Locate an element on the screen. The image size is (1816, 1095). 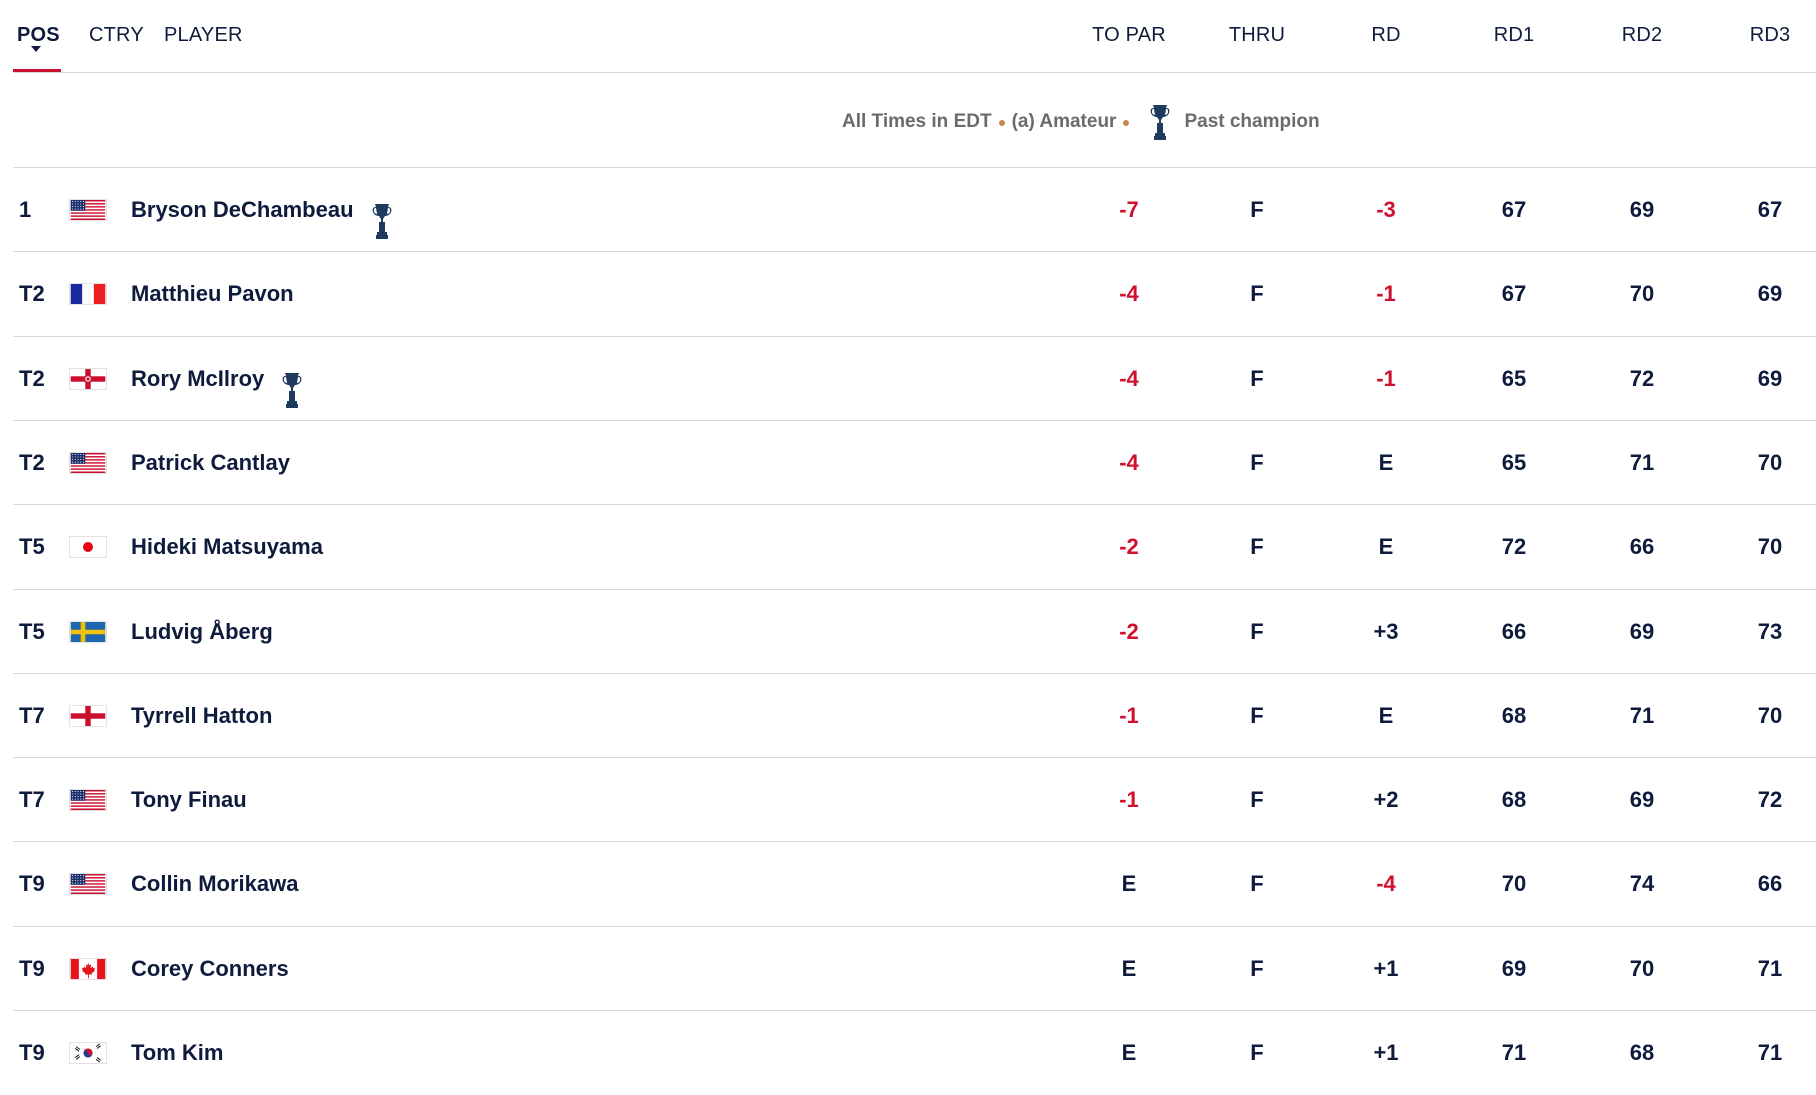
flag-northern-ireland-icon is located at coordinates (88, 379).